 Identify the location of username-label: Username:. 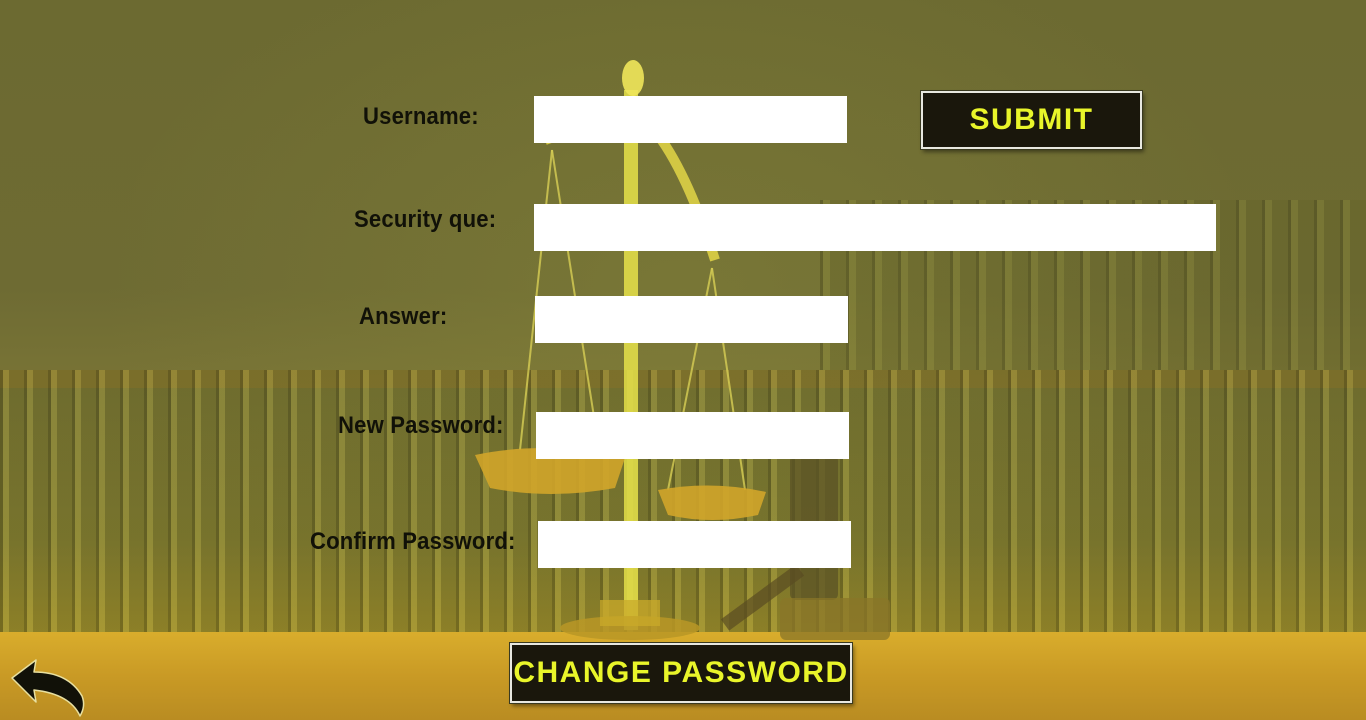
(421, 116).